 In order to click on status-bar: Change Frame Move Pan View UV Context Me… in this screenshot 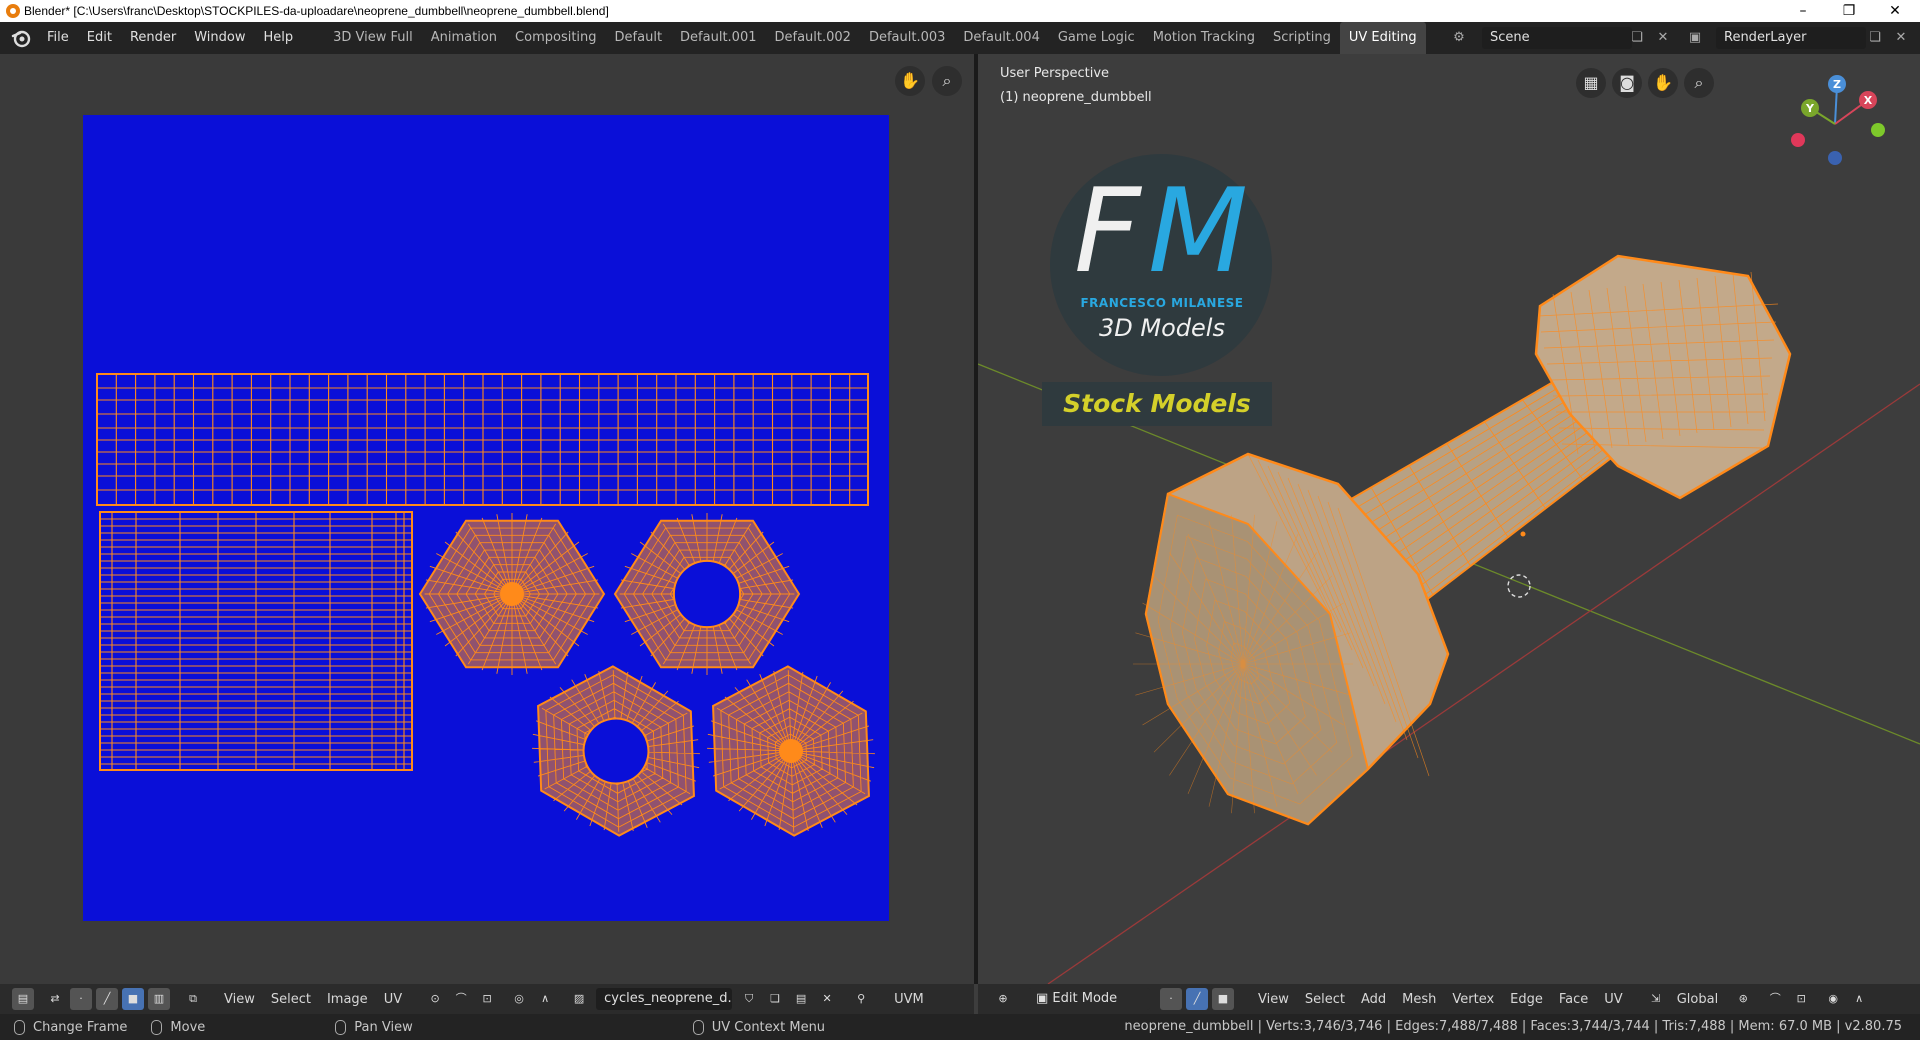, I will do `click(960, 1027)`.